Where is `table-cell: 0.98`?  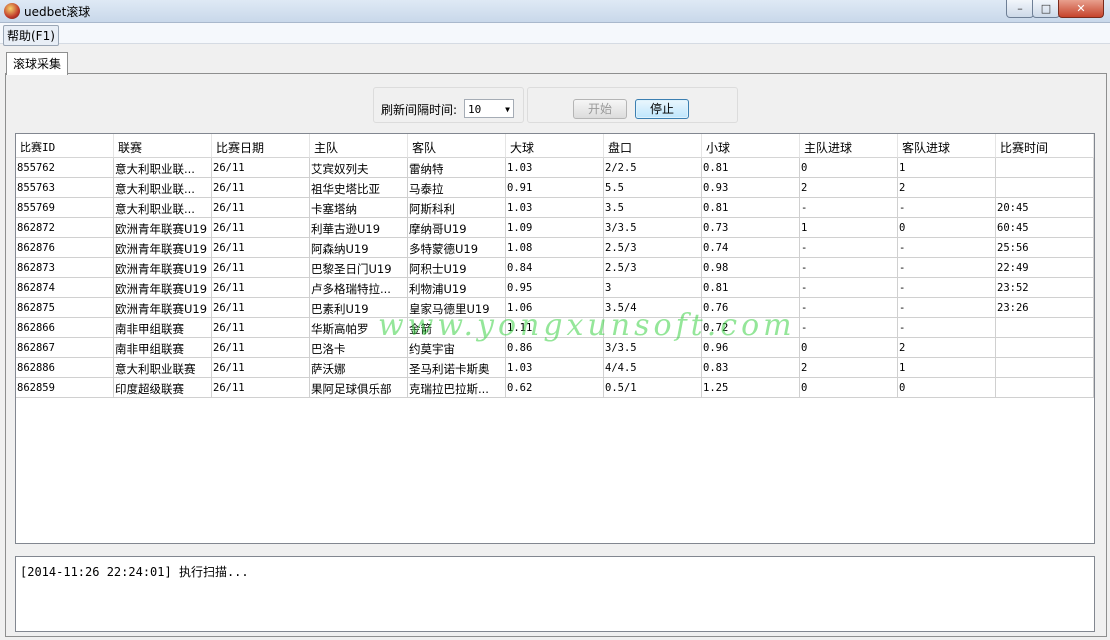
table-cell: 0.98 is located at coordinates (751, 268).